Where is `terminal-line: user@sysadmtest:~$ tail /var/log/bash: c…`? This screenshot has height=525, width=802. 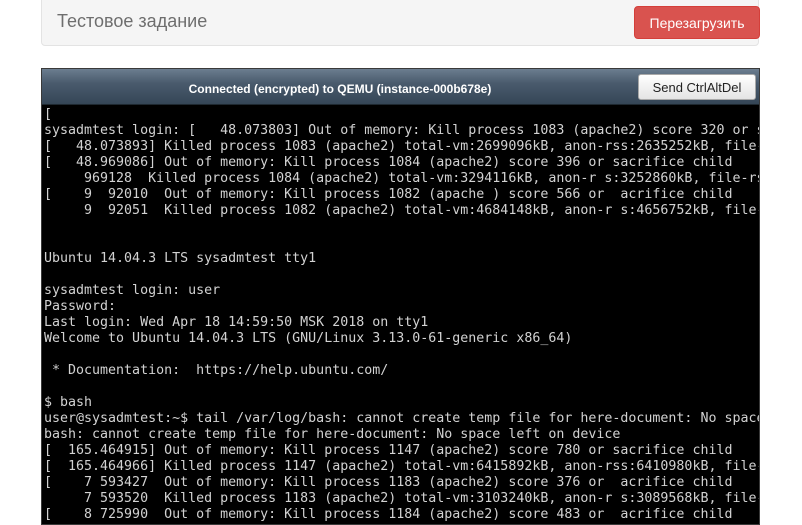
terminal-line: user@sysadmtest:~$ tail /var/log/bash: c… is located at coordinates (401, 418).